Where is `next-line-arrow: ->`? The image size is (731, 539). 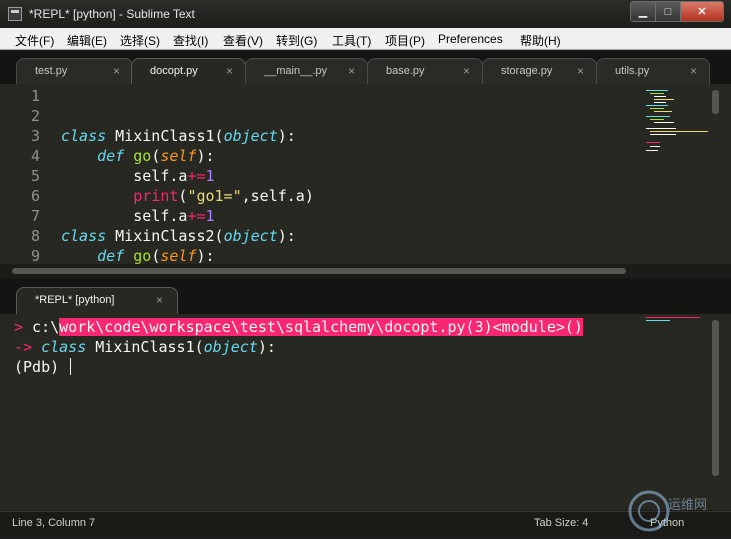
next-line-arrow: -> is located at coordinates (23, 347).